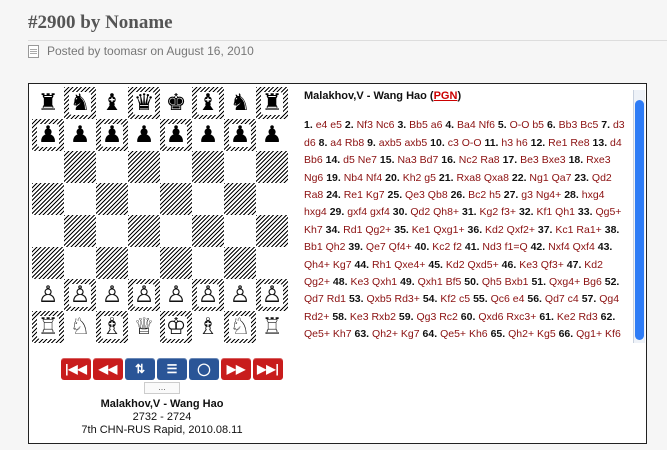 The height and width of the screenshot is (450, 667). What do you see at coordinates (568, 143) in the screenshot?
I see `move-text: Re1 Re8` at bounding box center [568, 143].